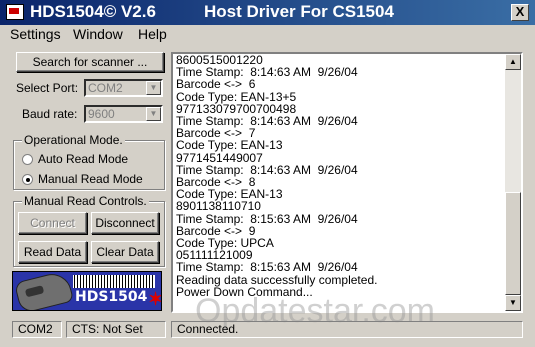  I want to click on manual-read-controls-title: Manual Read Controls., so click(85, 201).